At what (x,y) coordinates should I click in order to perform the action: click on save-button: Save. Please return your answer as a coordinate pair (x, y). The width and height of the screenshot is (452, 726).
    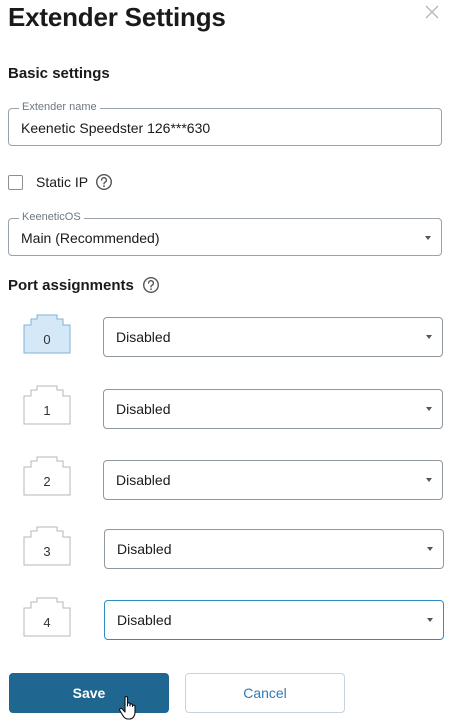
    Looking at the image, I should click on (89, 693).